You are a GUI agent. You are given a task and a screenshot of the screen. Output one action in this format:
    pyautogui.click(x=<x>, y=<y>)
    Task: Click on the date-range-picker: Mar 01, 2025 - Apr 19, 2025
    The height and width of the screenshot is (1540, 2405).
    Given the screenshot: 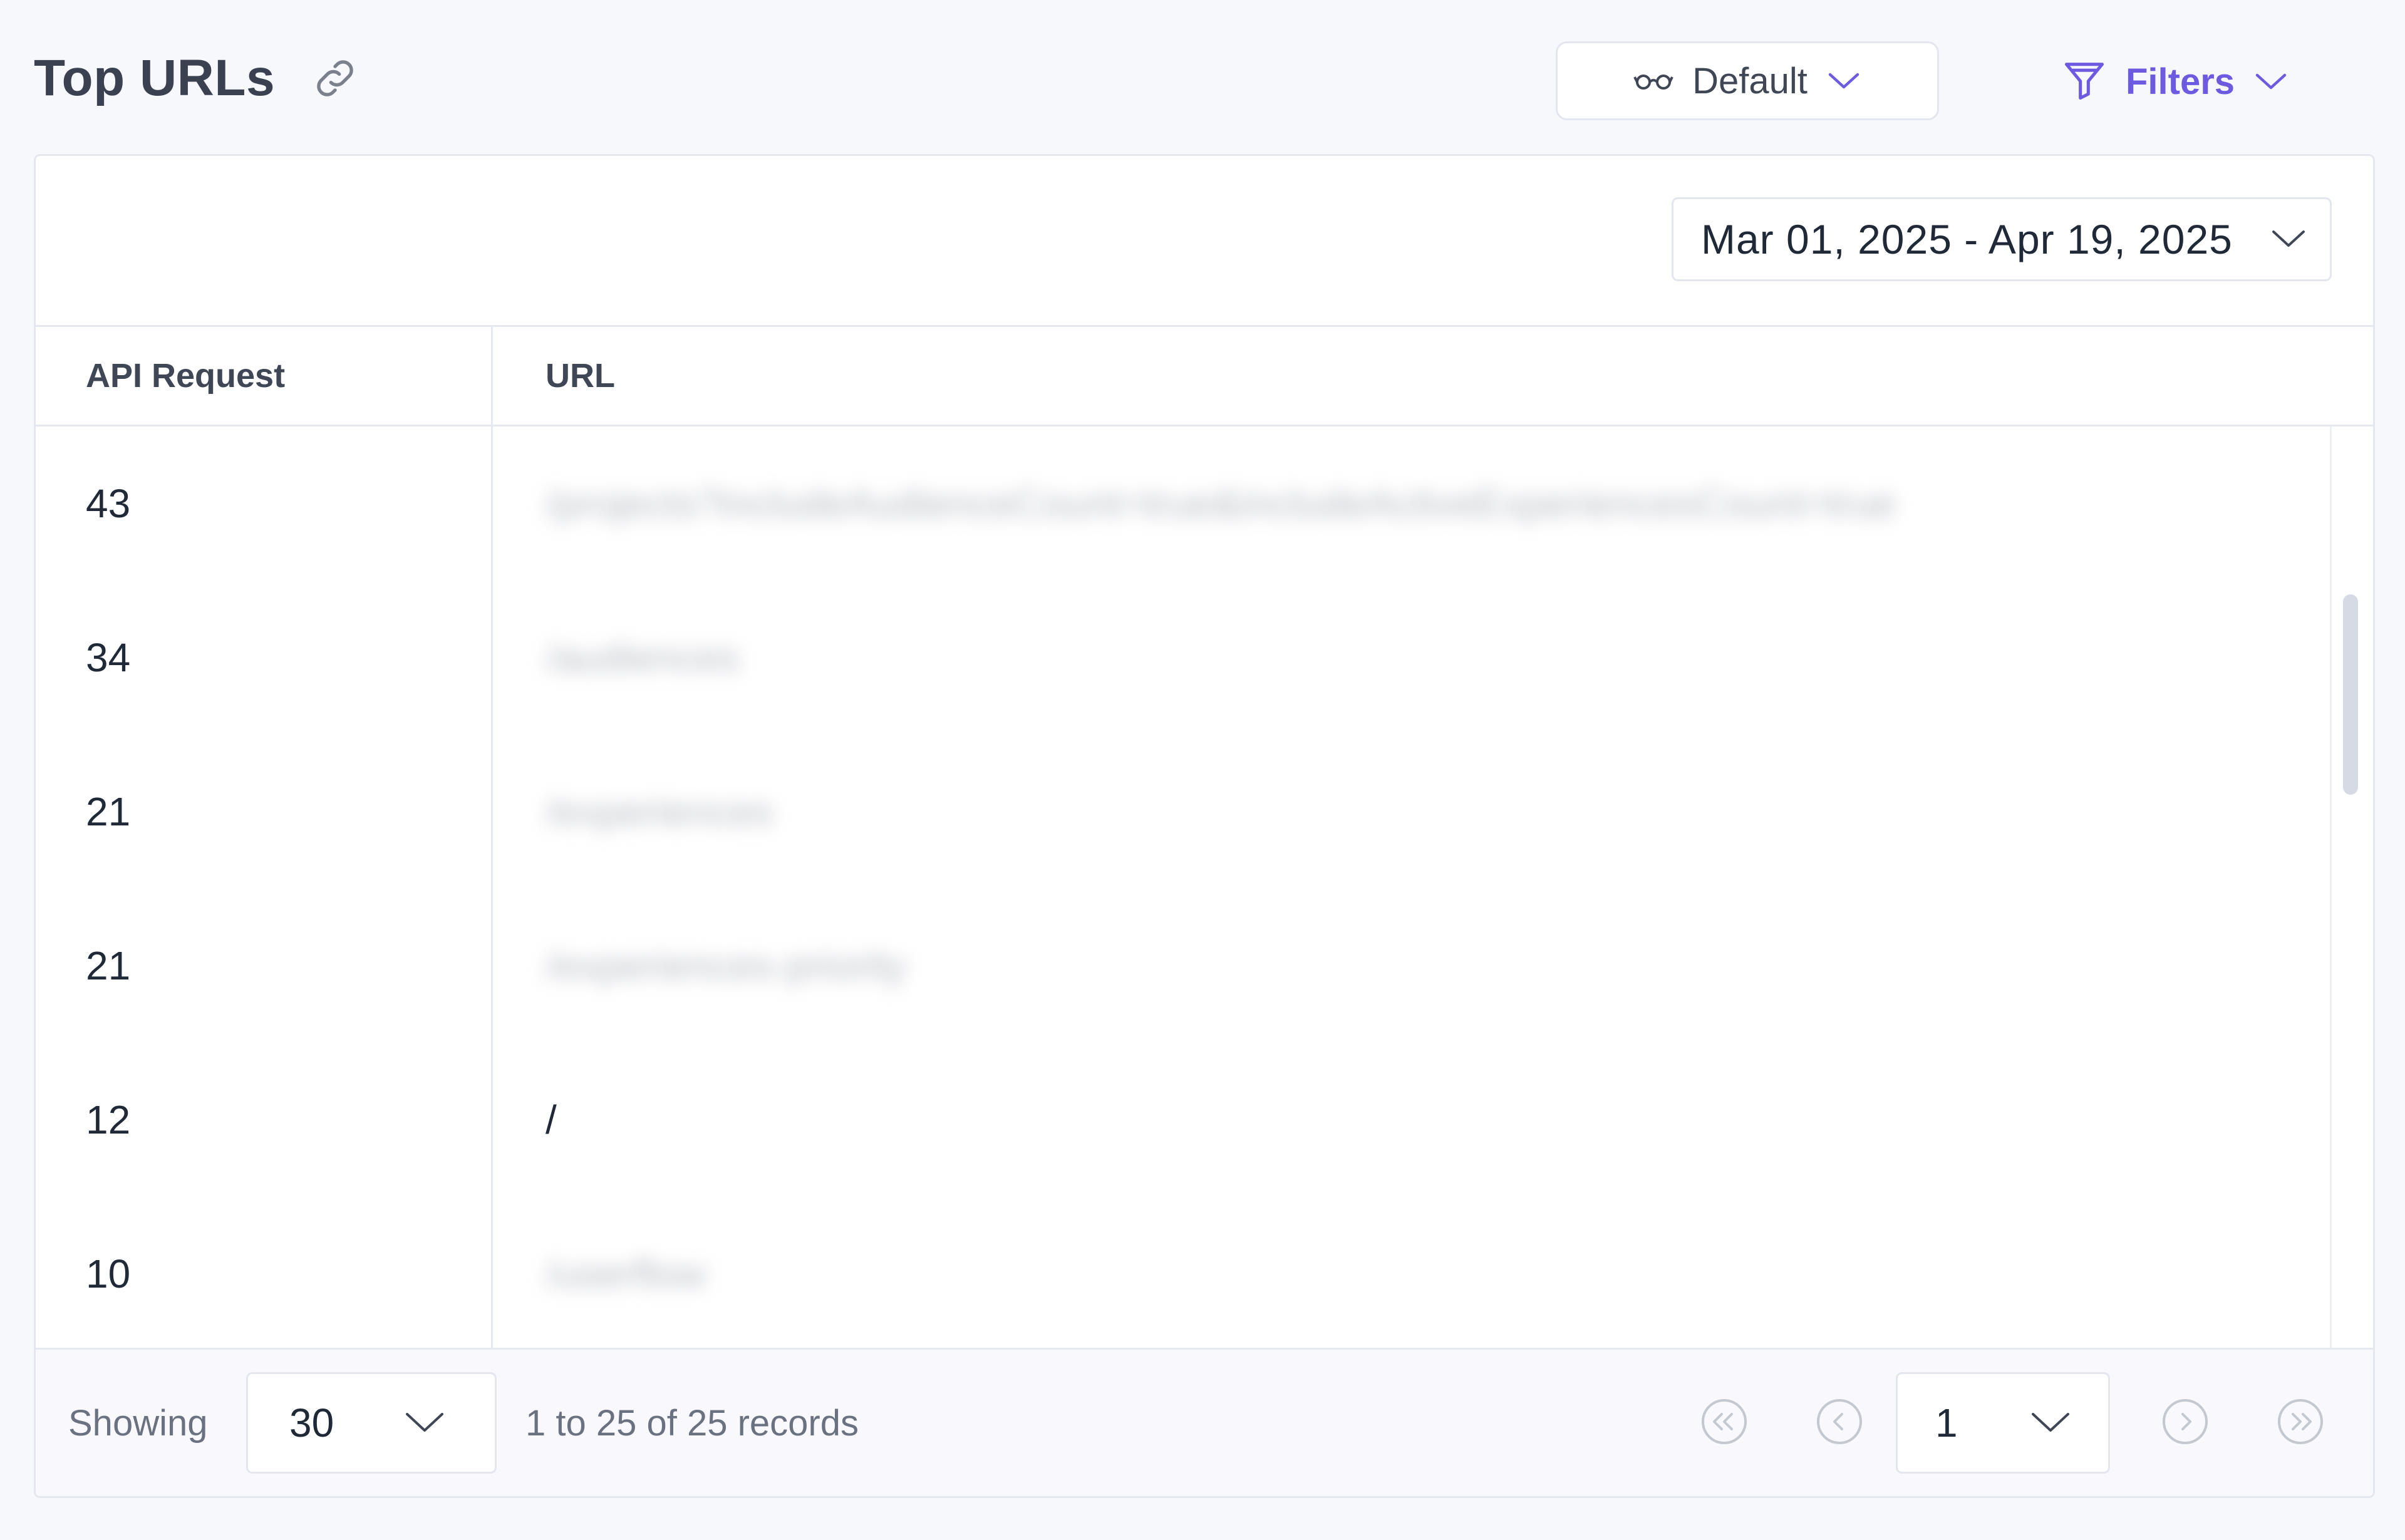 What is the action you would take?
    pyautogui.click(x=2002, y=239)
    